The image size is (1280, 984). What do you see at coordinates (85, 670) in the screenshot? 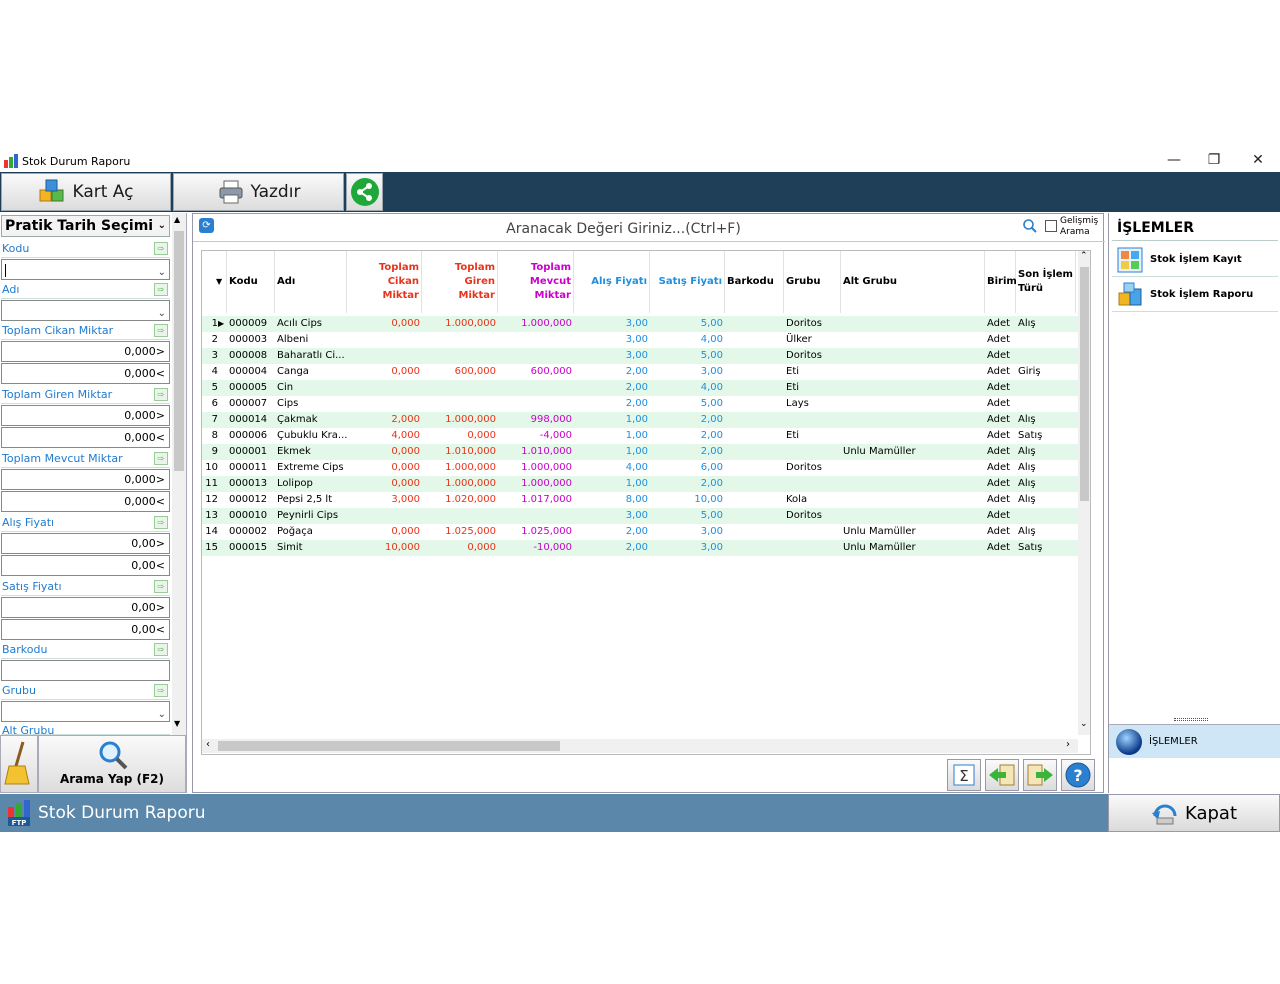
I see `barkodu-input` at bounding box center [85, 670].